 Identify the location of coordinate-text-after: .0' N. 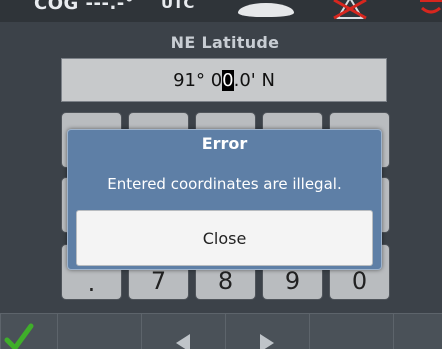
(254, 80).